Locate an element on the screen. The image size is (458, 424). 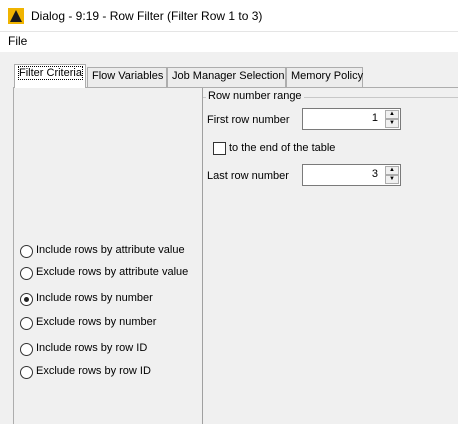
first-row-label: First row number is located at coordinates (248, 120).